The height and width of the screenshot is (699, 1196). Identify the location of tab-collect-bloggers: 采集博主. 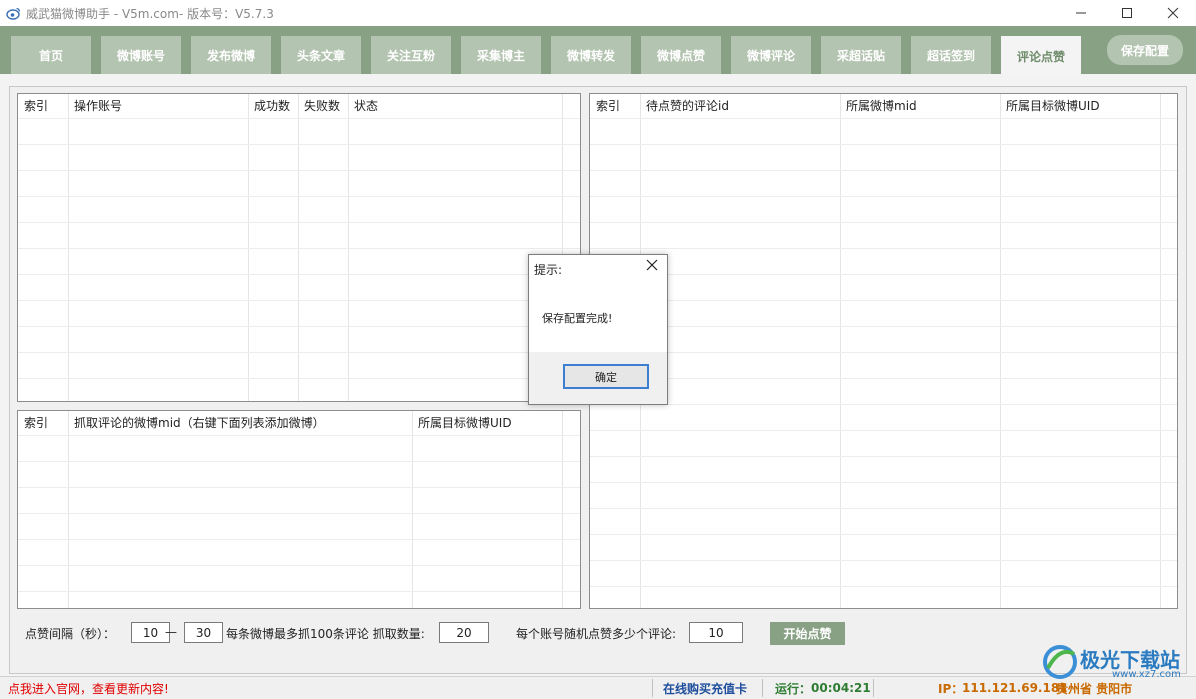
(501, 55).